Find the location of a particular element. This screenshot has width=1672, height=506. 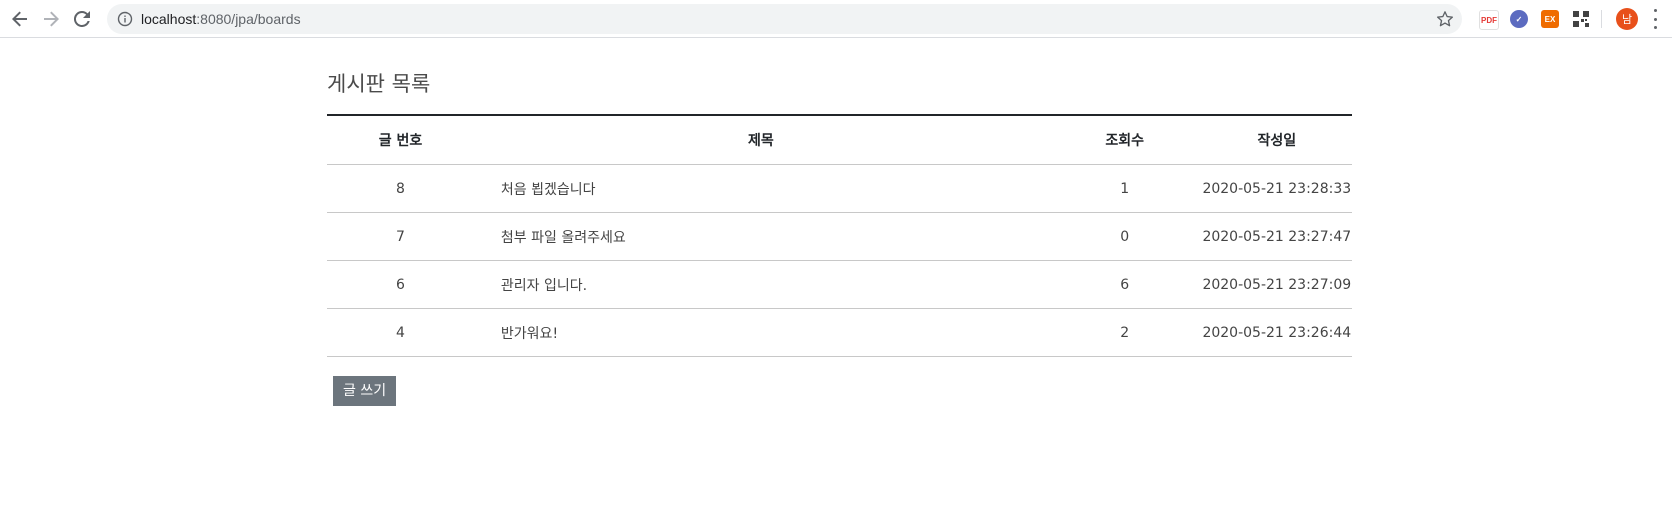

cell-views: 1 is located at coordinates (1124, 188).